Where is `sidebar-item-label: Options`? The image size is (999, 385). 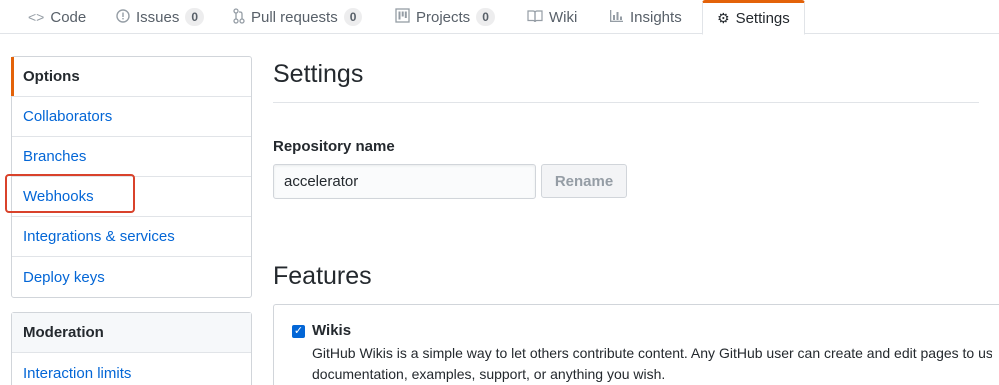
sidebar-item-label: Options is located at coordinates (51, 76).